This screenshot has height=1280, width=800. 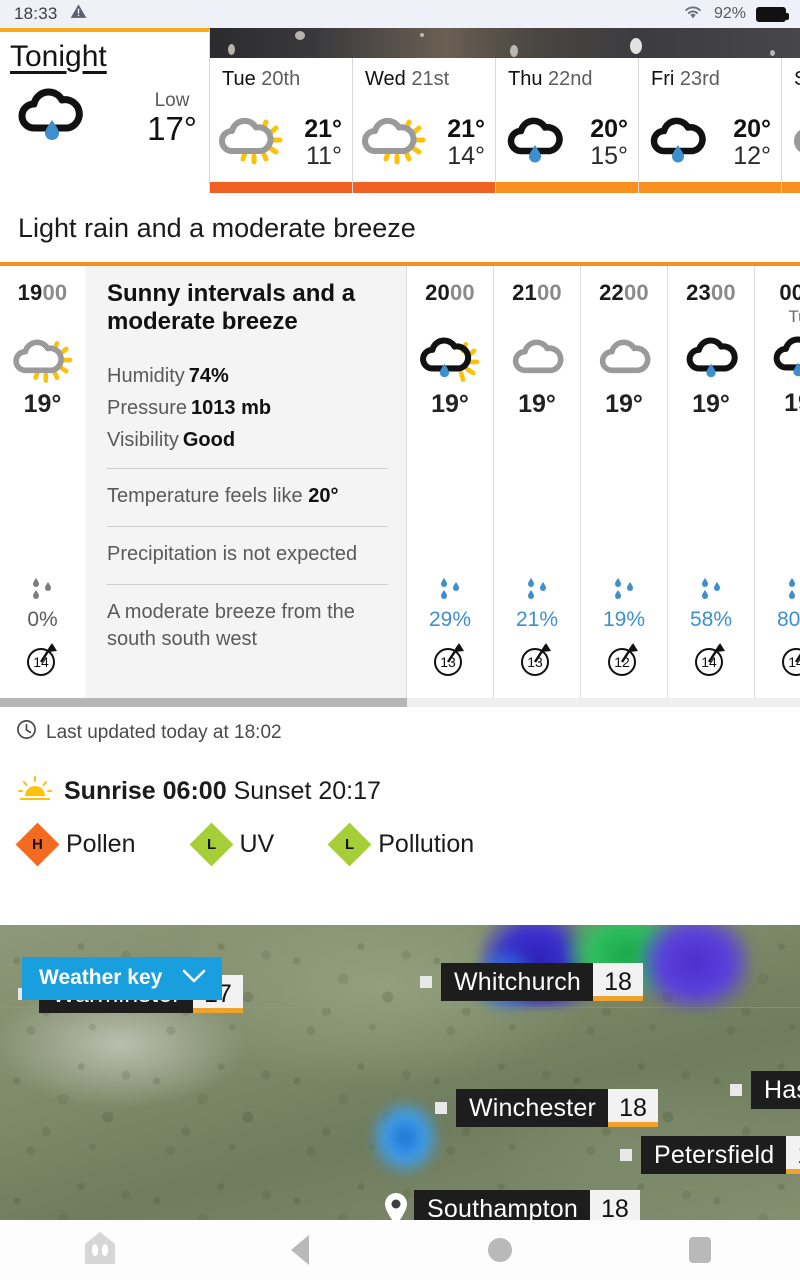 What do you see at coordinates (511, 1205) in the screenshot?
I see `map-label-southampton: Southampton 18` at bounding box center [511, 1205].